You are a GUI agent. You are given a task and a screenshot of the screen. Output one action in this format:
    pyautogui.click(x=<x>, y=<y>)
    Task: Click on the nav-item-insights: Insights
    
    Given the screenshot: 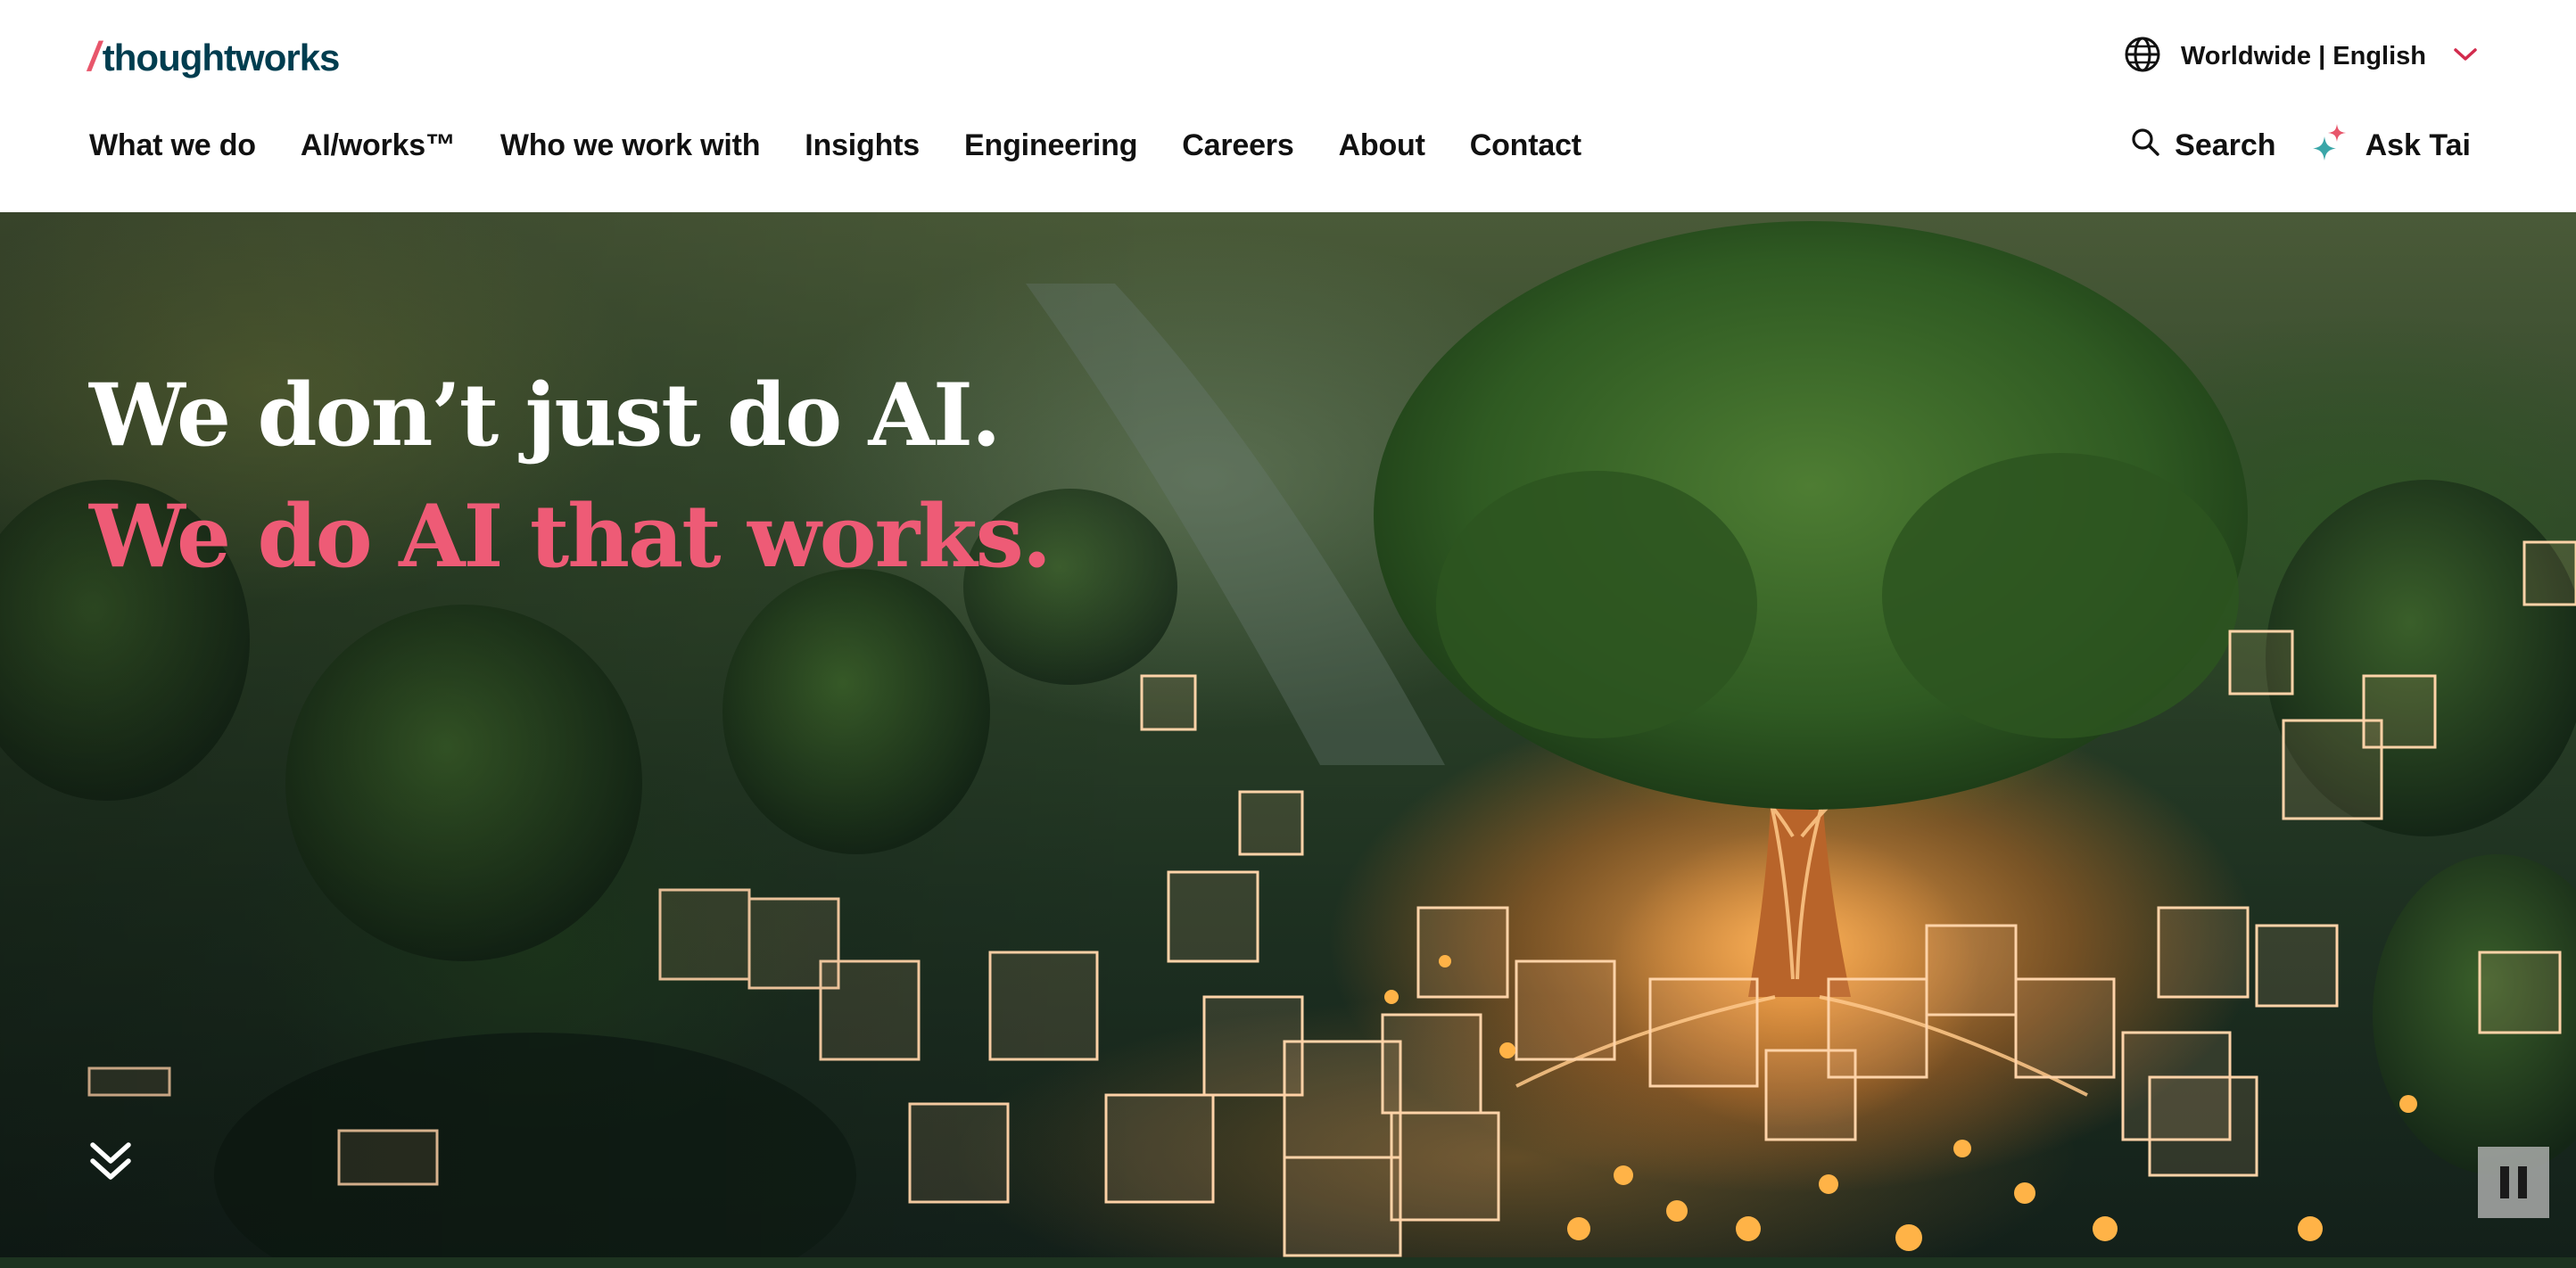 What is the action you would take?
    pyautogui.click(x=863, y=145)
    